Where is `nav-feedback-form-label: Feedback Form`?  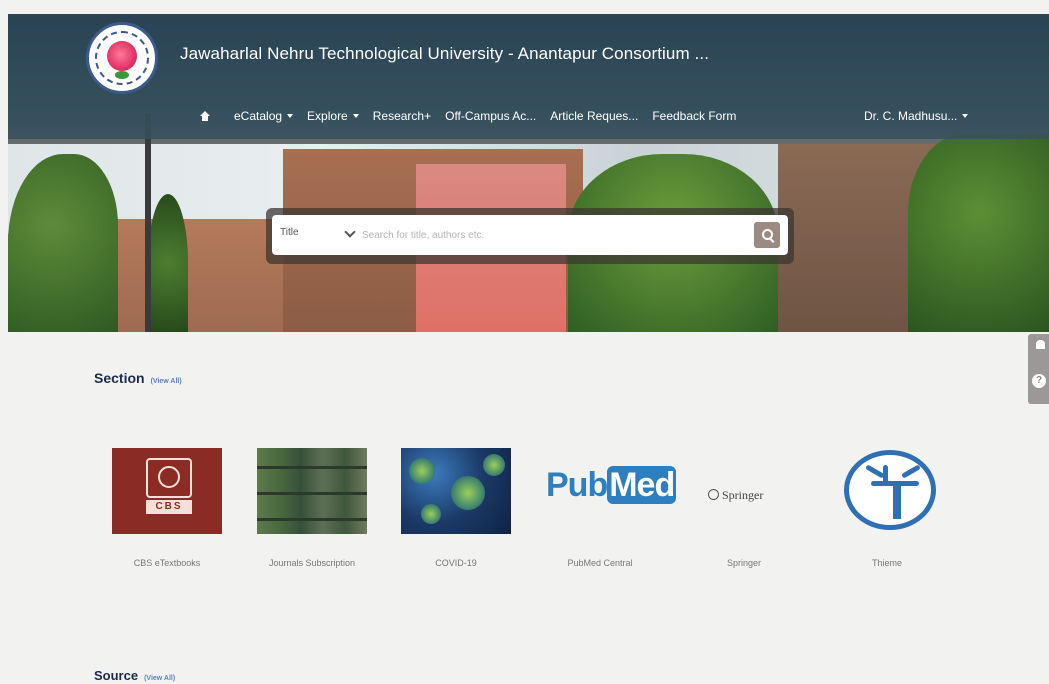 nav-feedback-form-label: Feedback Form is located at coordinates (694, 116).